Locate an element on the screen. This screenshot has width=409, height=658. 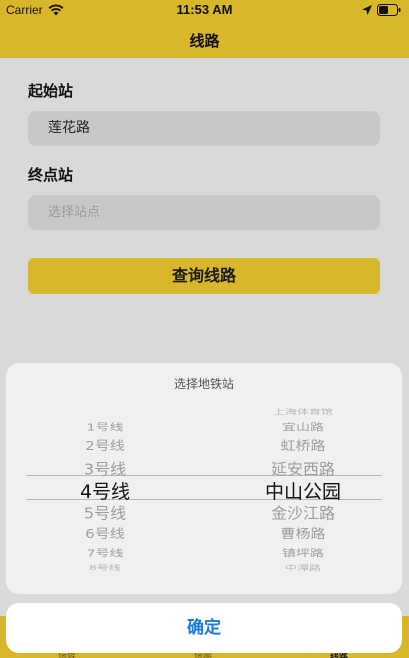
station-option: 曹杨路 is located at coordinates (303, 534).